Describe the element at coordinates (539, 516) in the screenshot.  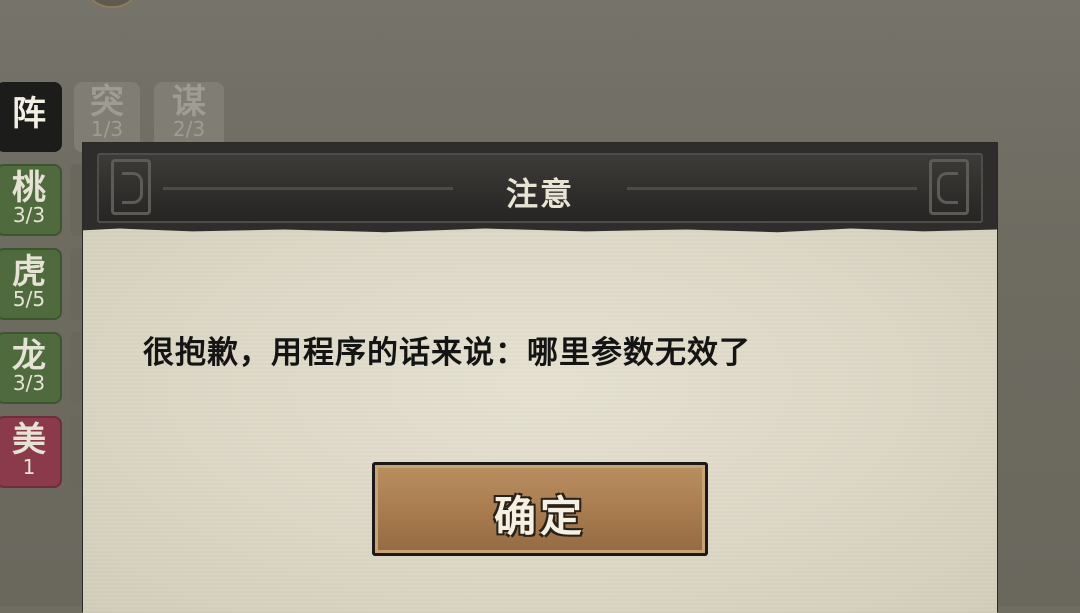
I see `confirm-button-label: 确定` at that location.